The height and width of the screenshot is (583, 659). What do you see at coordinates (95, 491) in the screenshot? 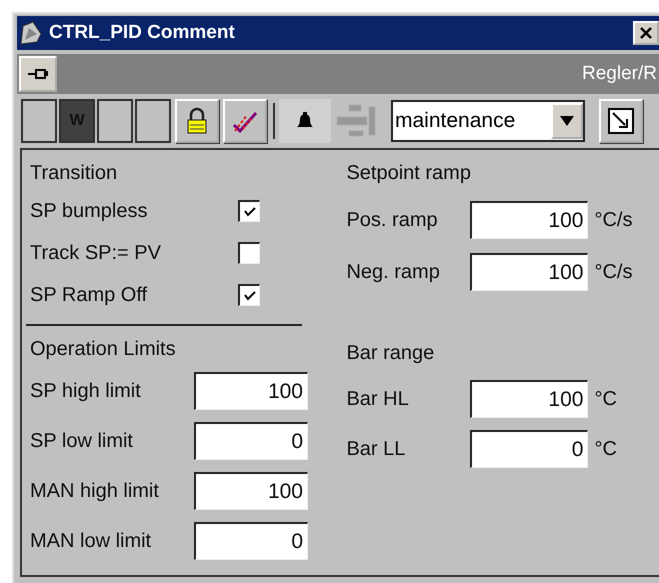
I see `field-label: MAN high limit` at bounding box center [95, 491].